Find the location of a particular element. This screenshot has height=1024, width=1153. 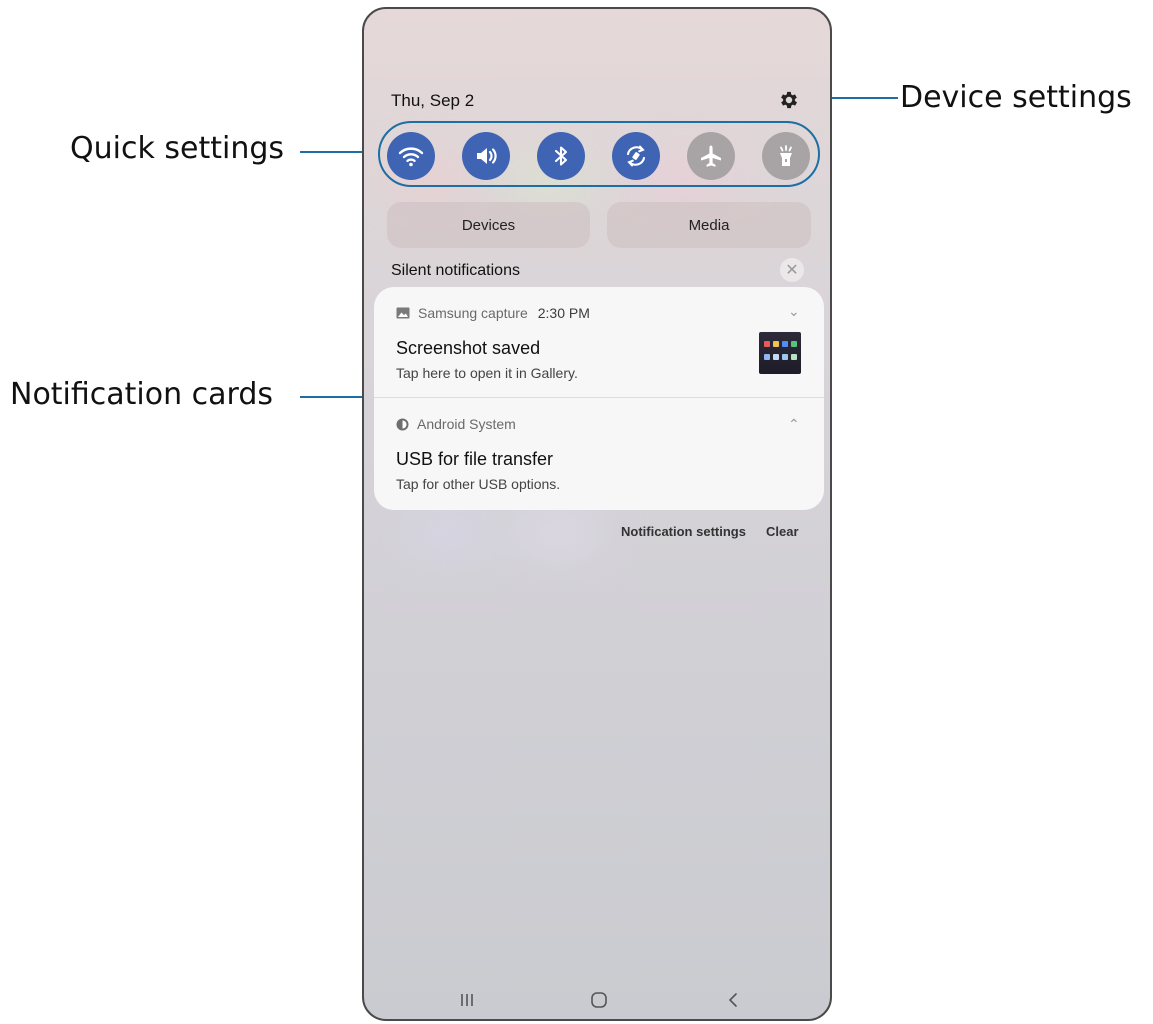

recents-icon is located at coordinates (467, 1000).